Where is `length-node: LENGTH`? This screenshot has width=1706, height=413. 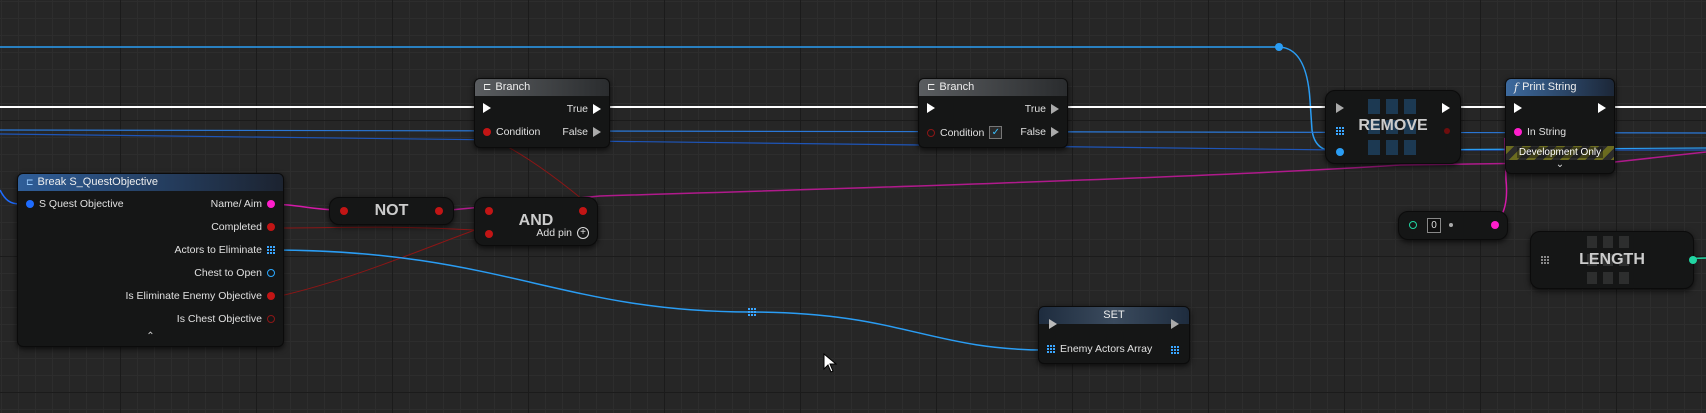 length-node: LENGTH is located at coordinates (1613, 260).